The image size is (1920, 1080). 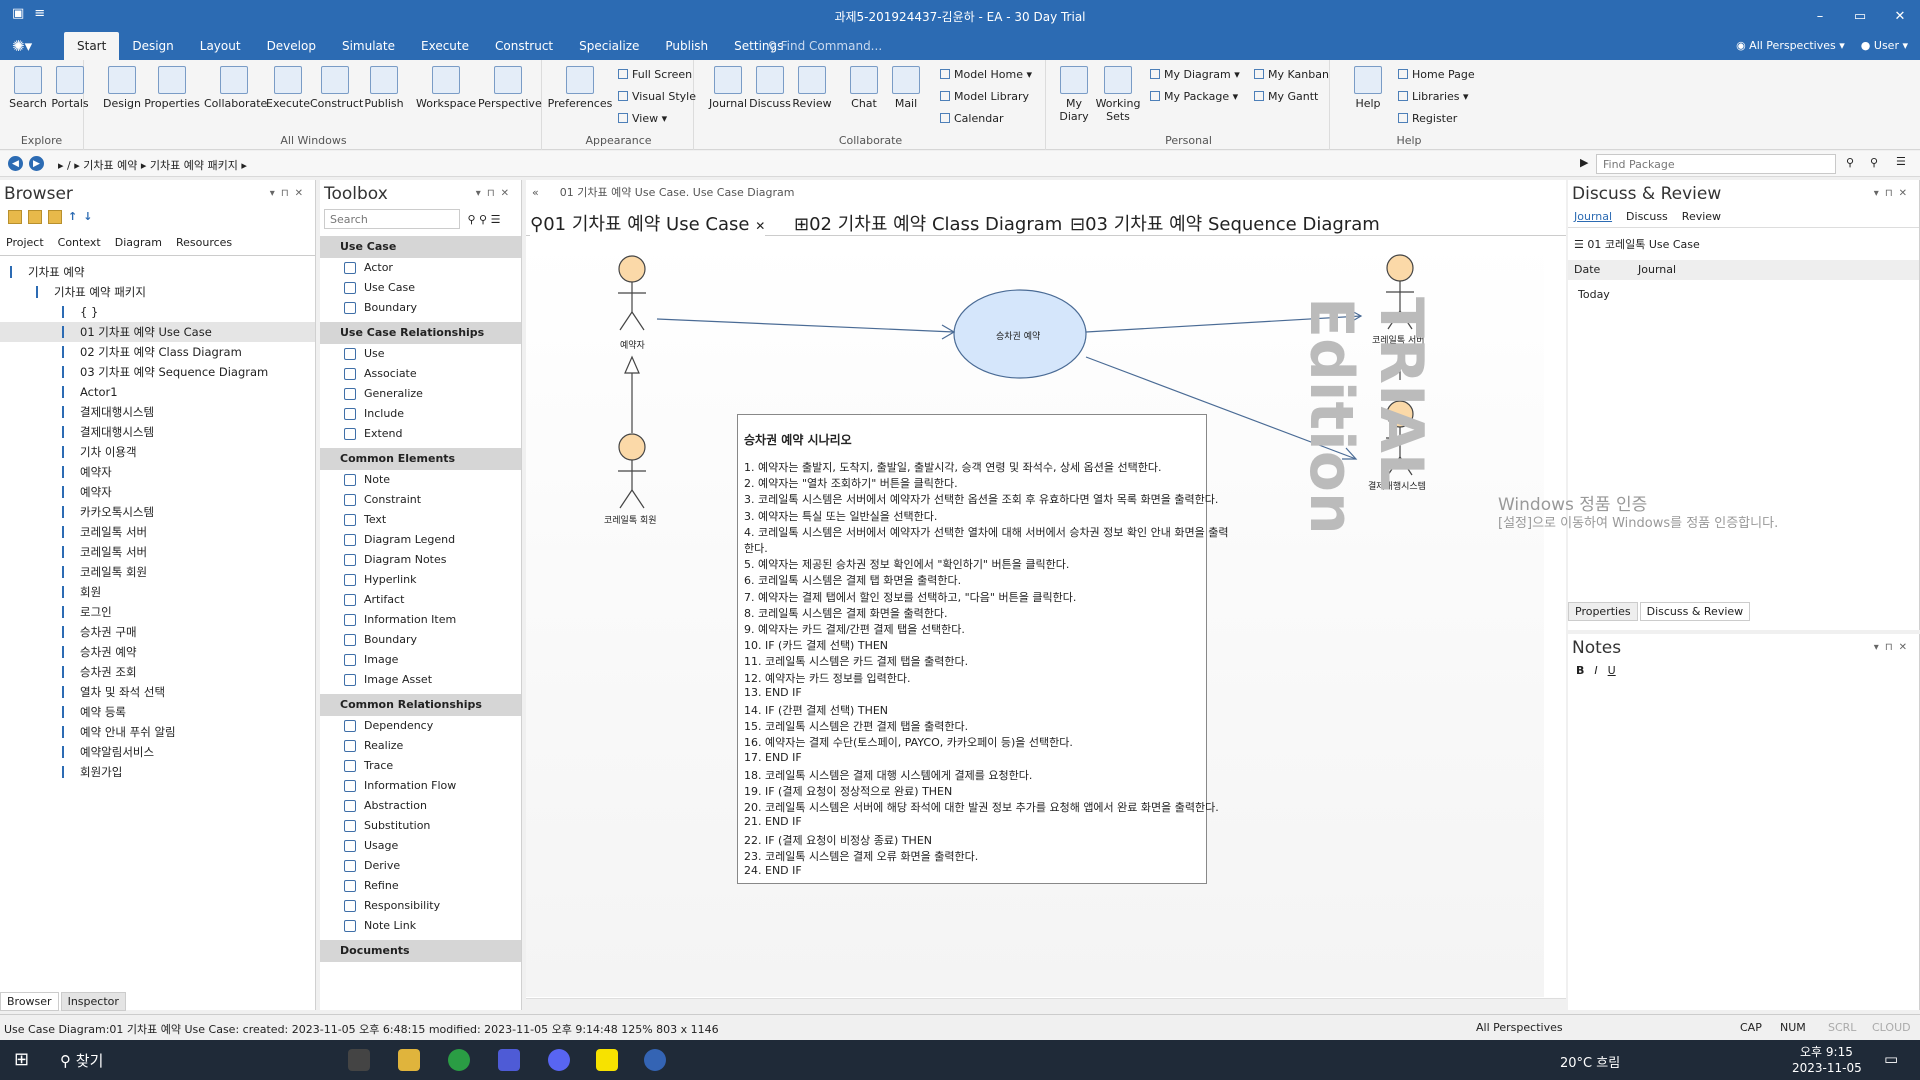 What do you see at coordinates (864, 88) in the screenshot?
I see `chat-button: Chat` at bounding box center [864, 88].